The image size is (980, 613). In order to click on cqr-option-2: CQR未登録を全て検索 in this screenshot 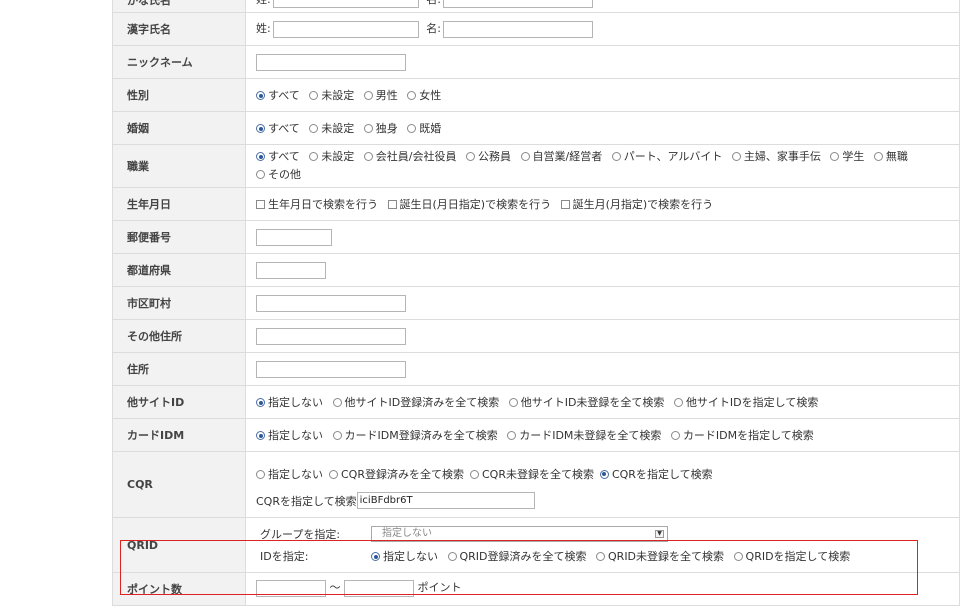, I will do `click(531, 474)`.